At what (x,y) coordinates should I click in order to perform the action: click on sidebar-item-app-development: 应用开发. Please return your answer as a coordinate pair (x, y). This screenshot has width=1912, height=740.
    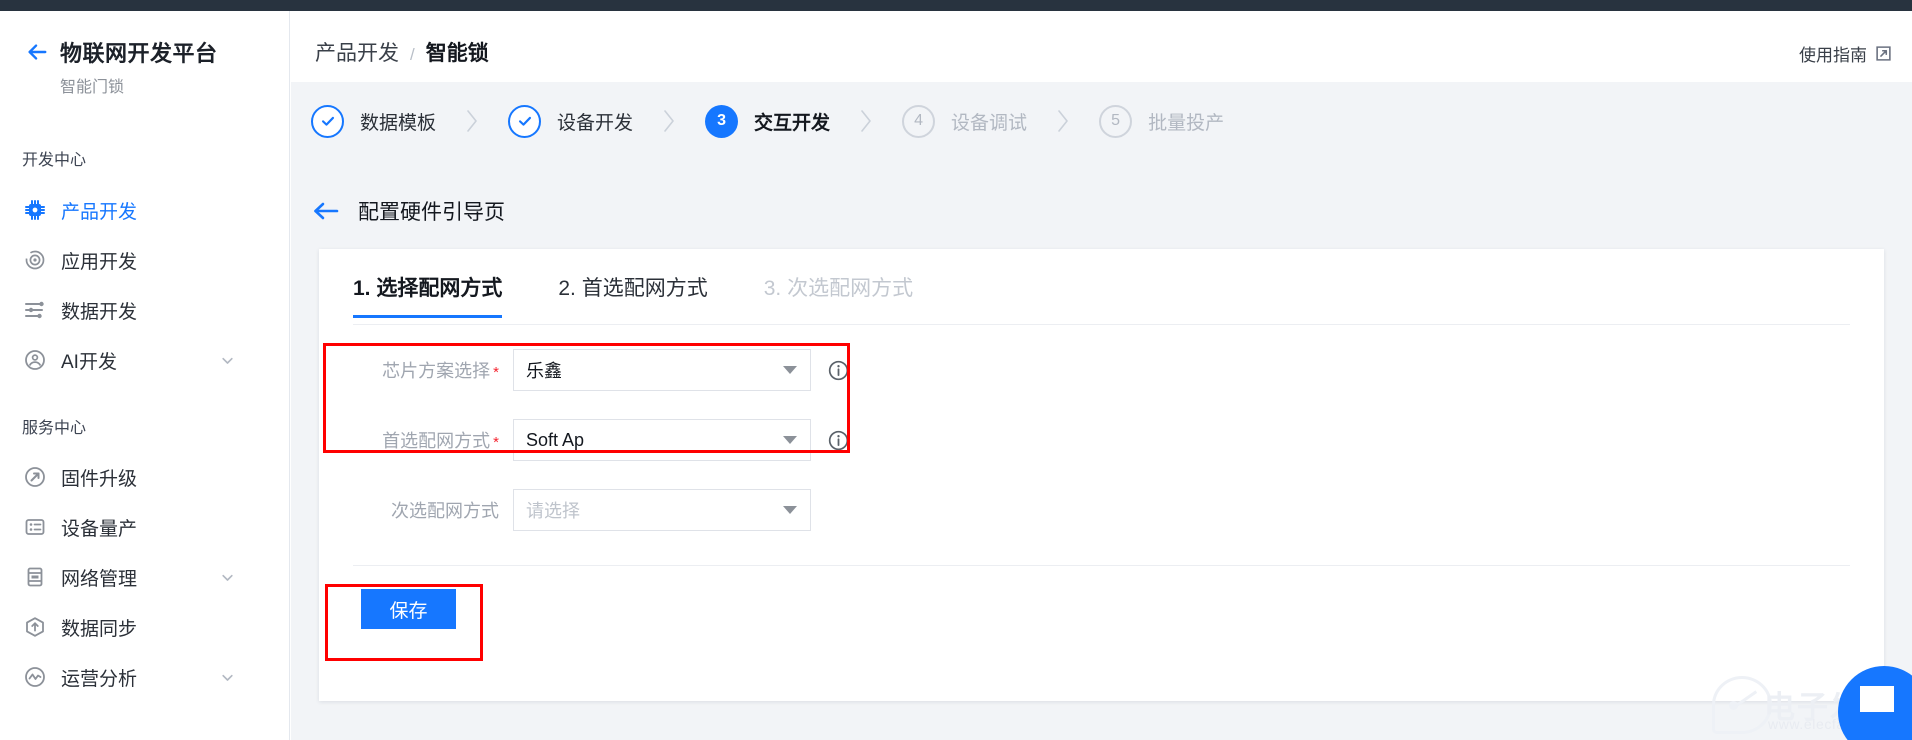
    Looking at the image, I should click on (145, 260).